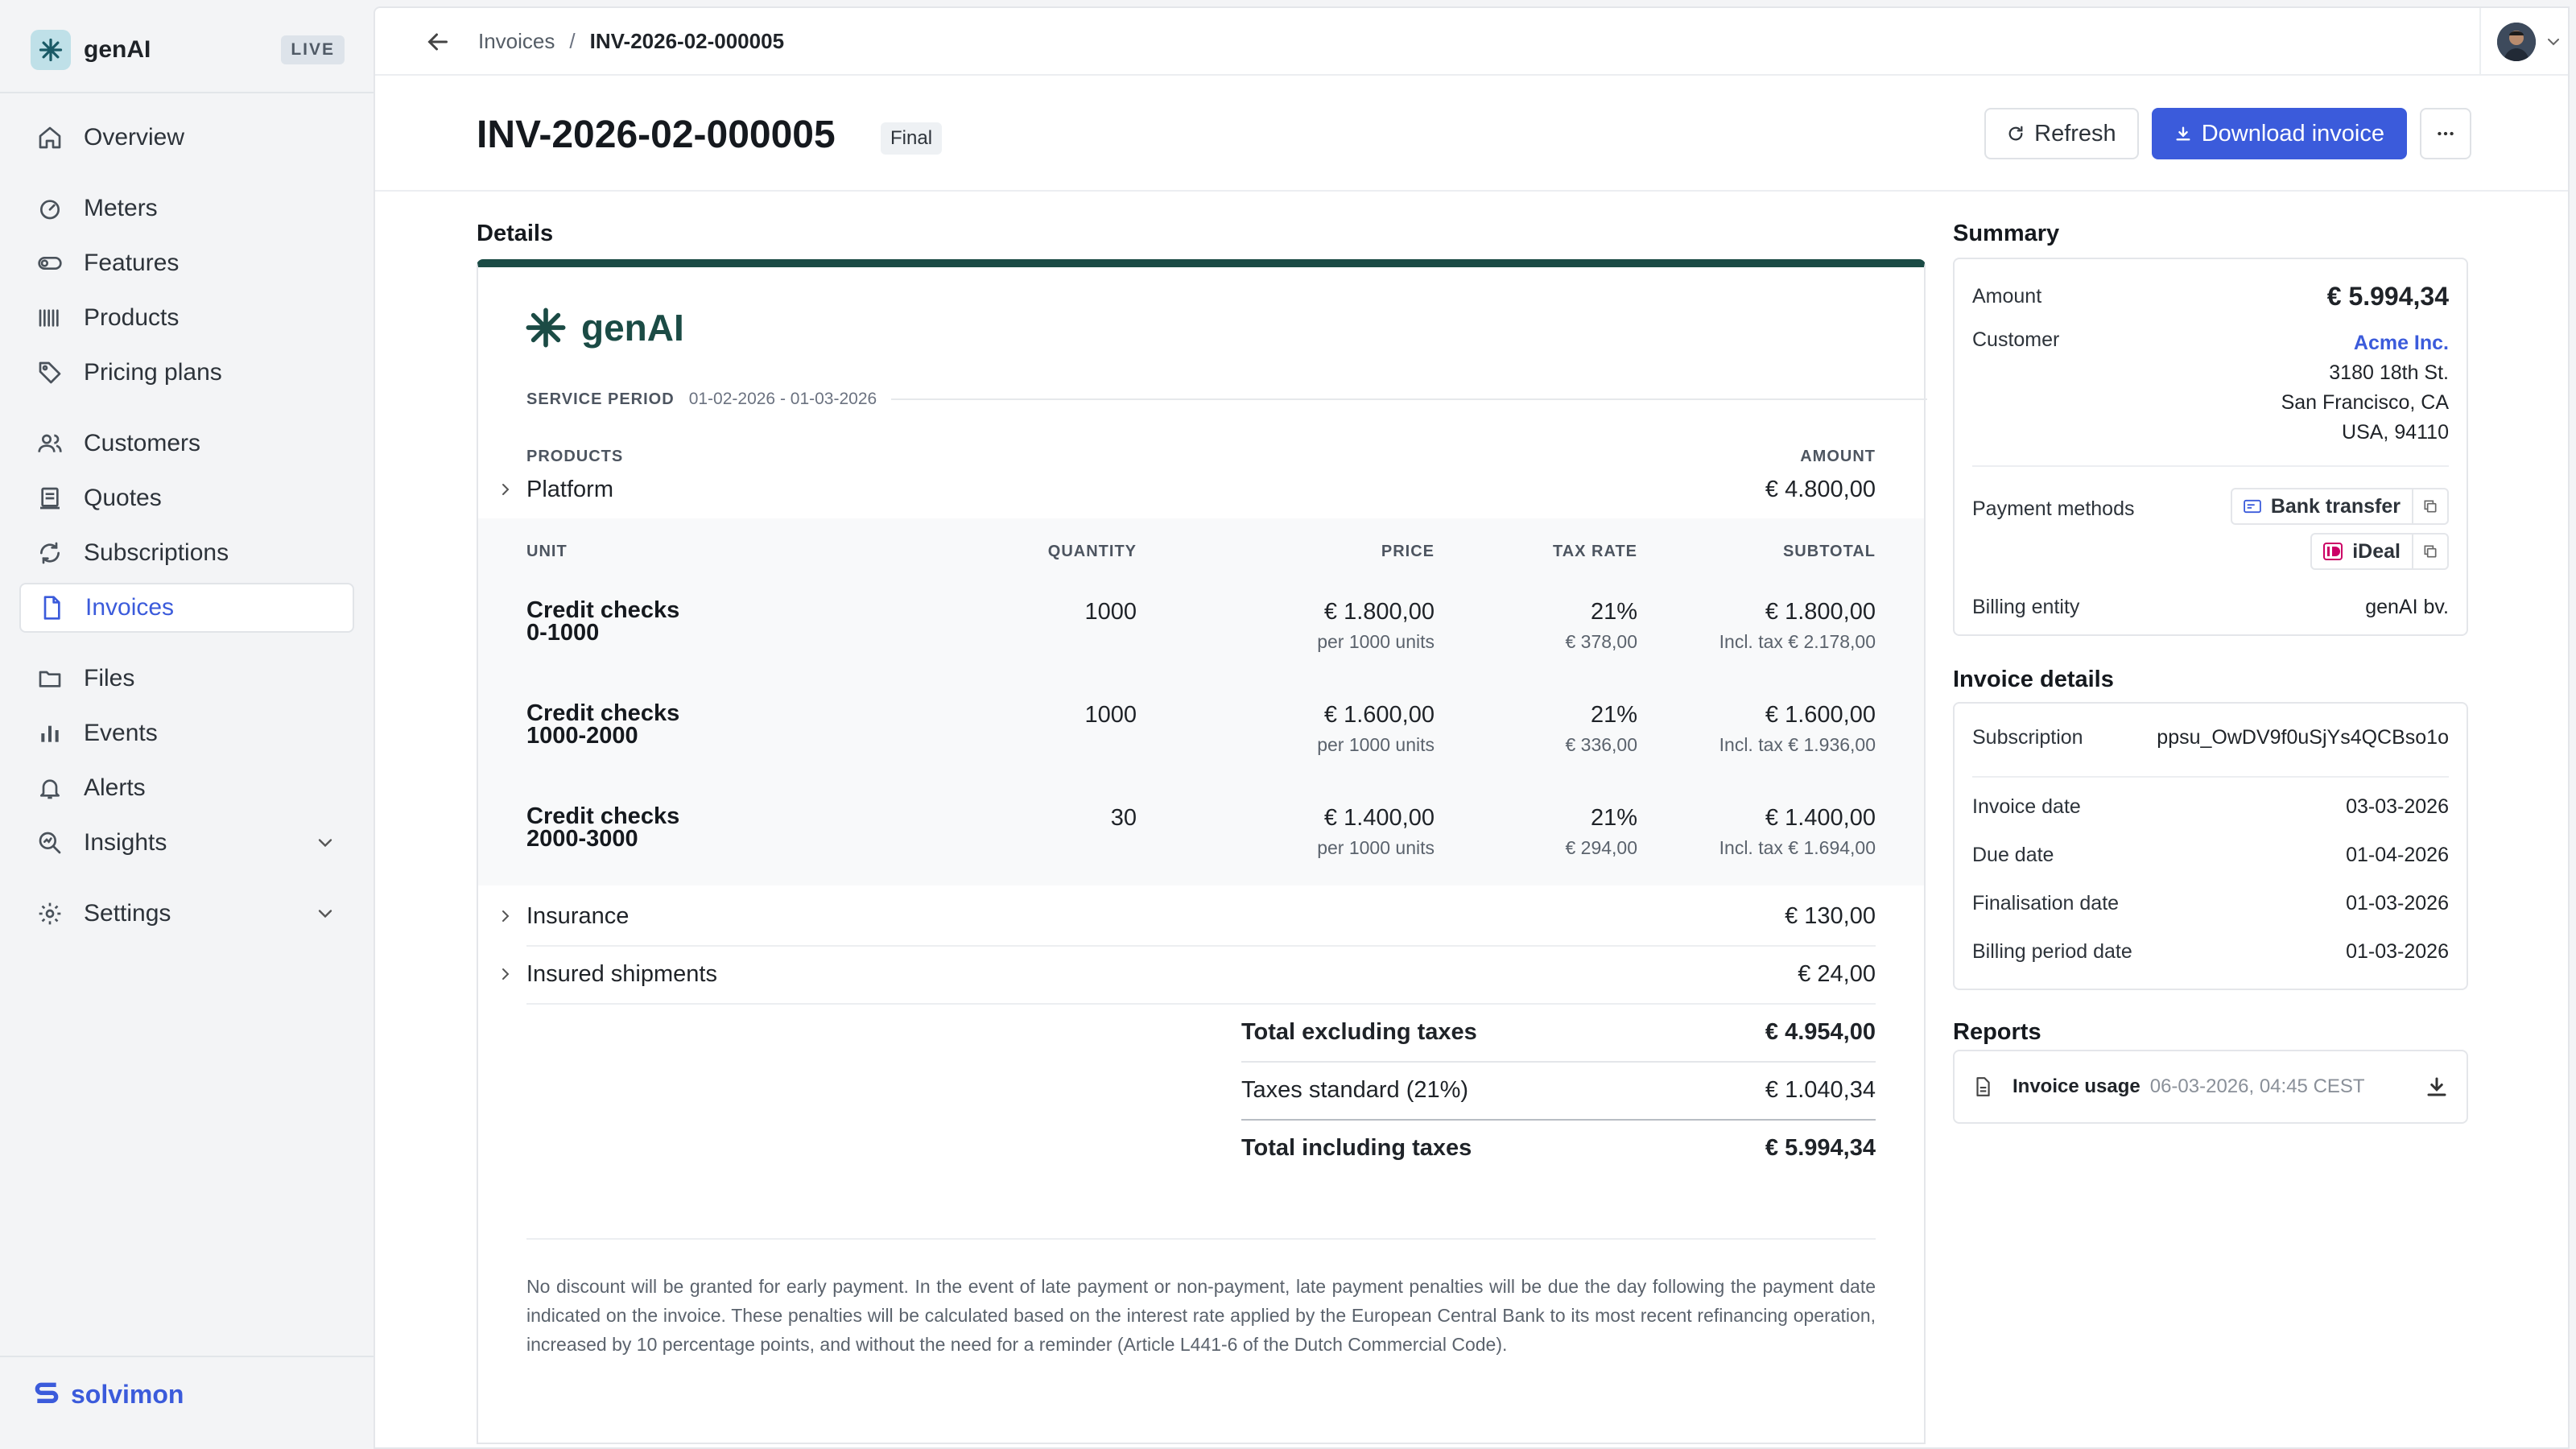  I want to click on unit-quantity: 1000, so click(1110, 715).